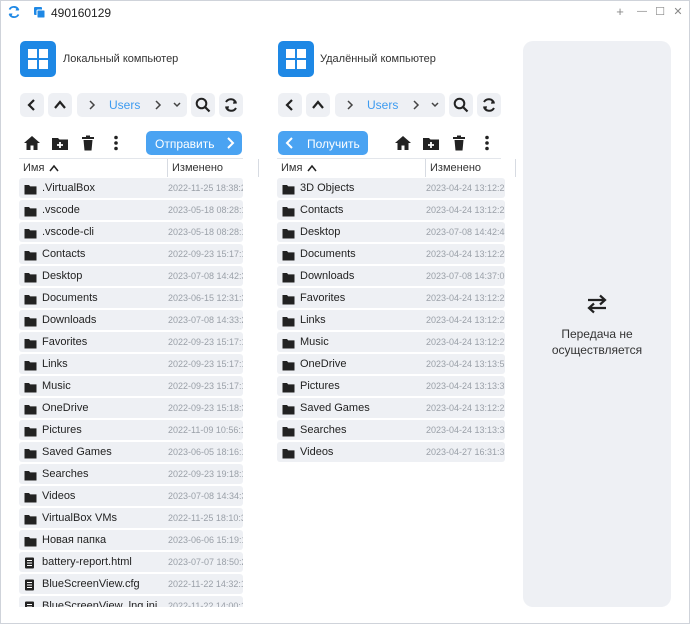  I want to click on local-refresh-button, so click(231, 105).